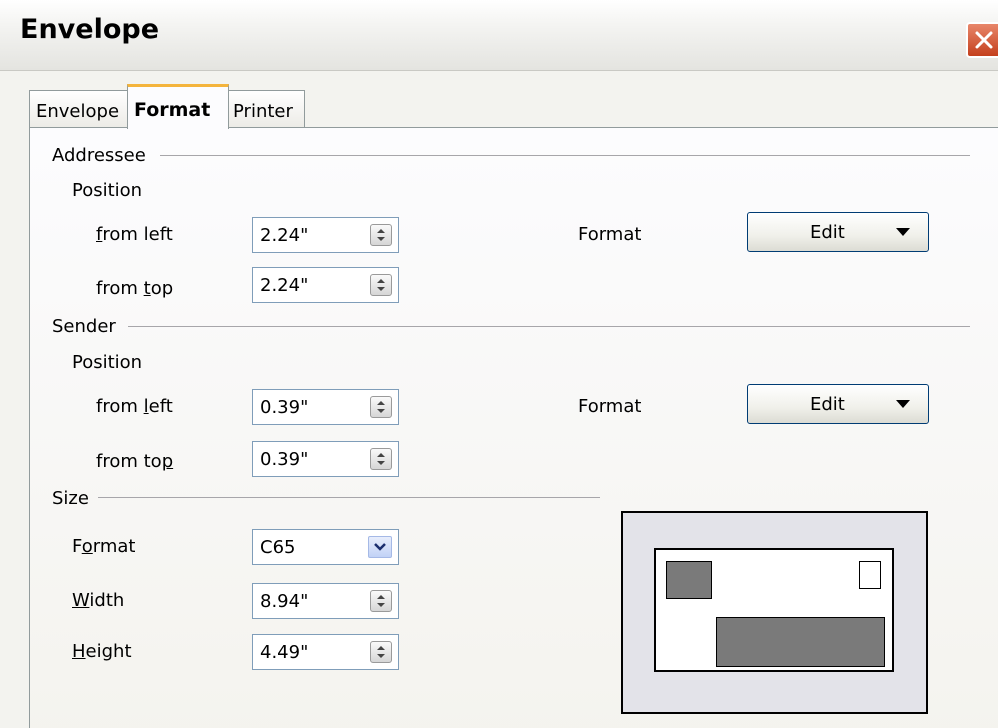  What do you see at coordinates (284, 235) in the screenshot?
I see `addressee-from-left-value: 2.24"` at bounding box center [284, 235].